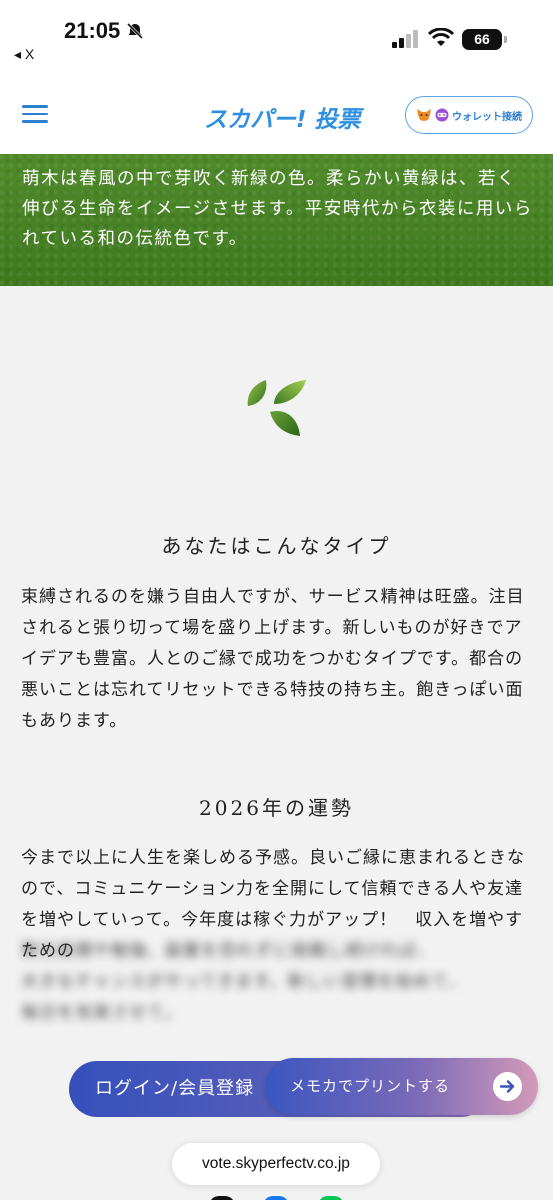 This screenshot has height=1200, width=553. What do you see at coordinates (276, 1164) in the screenshot?
I see `browser-url-bar: vote.skyperfectv.co.jp` at bounding box center [276, 1164].